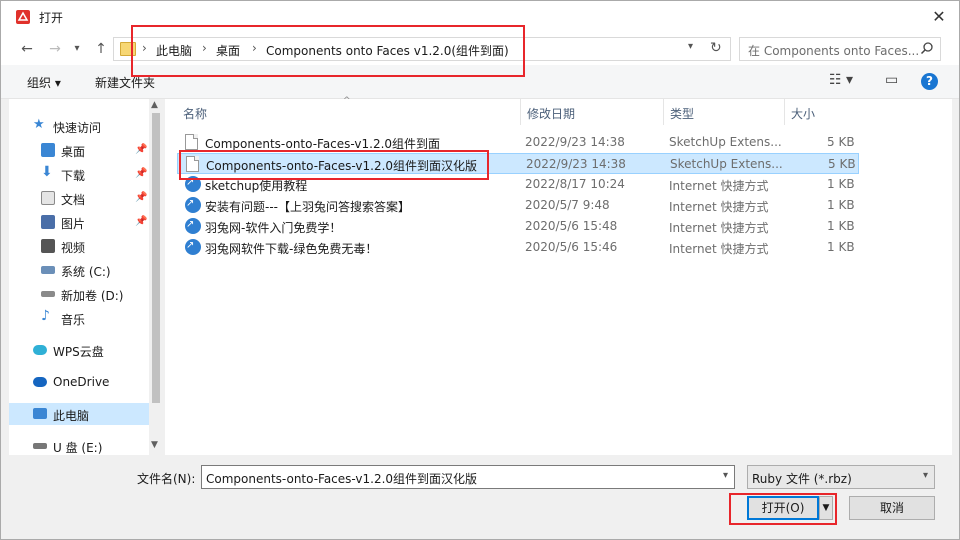 This screenshot has width=960, height=540. Describe the element at coordinates (39, 124) in the screenshot. I see `star-icon: ★` at that location.